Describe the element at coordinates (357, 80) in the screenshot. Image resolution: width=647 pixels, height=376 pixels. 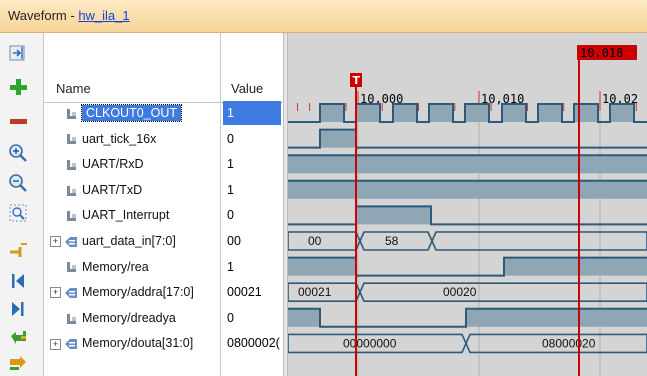
I see `trigger-marker-label: T` at that location.